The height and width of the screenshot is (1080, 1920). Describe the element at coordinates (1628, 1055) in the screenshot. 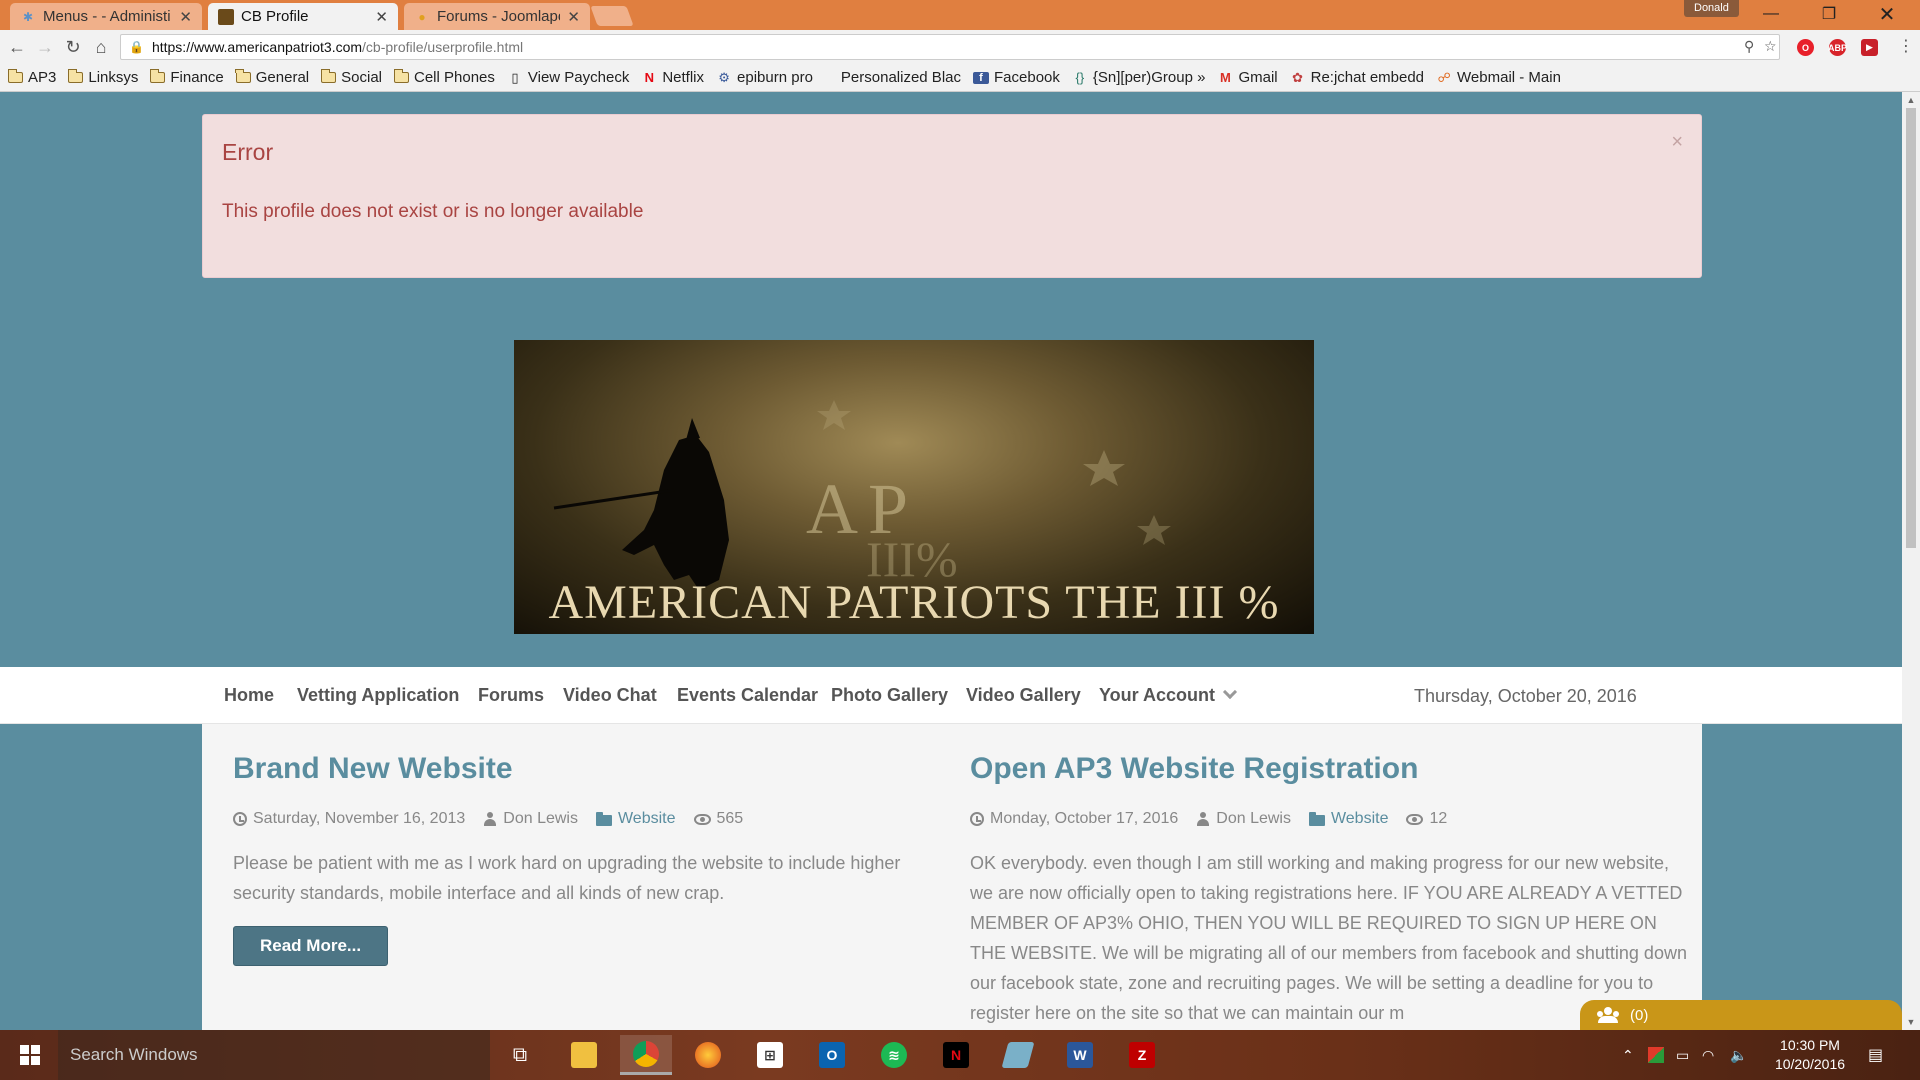

I see `tray-overflow-icon: ⌃` at that location.